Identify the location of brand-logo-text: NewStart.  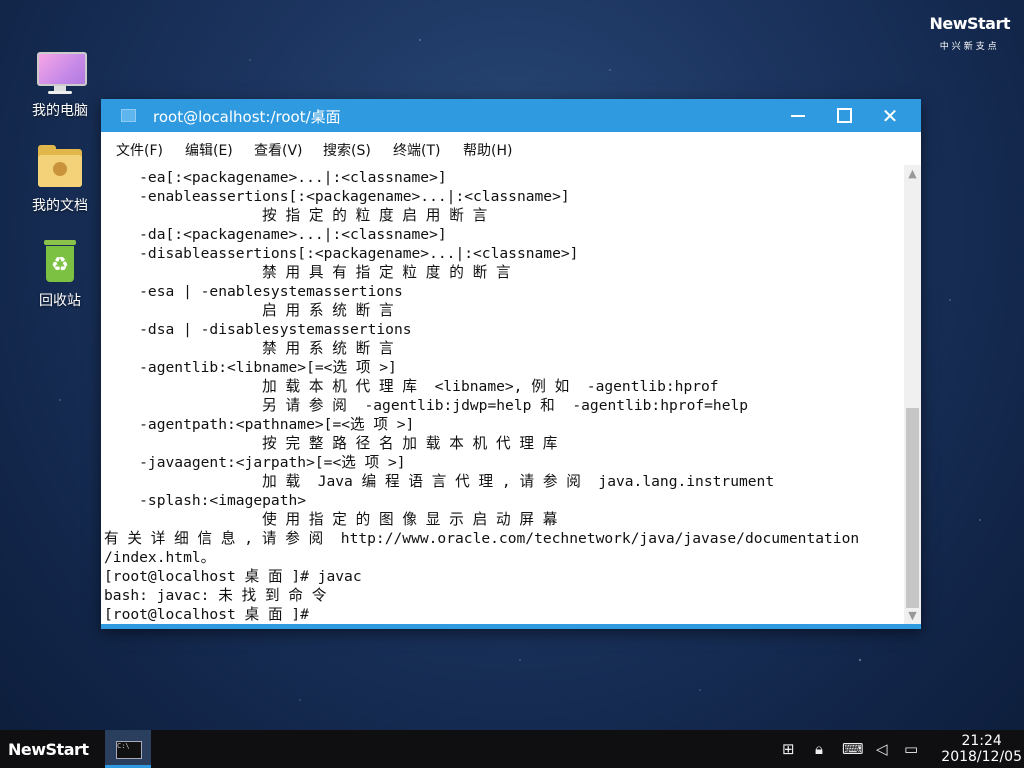
(969, 23).